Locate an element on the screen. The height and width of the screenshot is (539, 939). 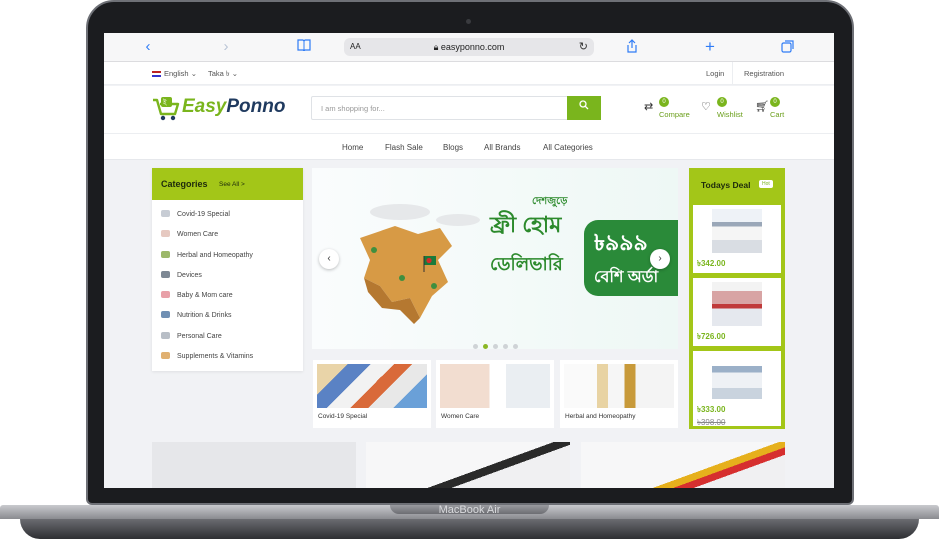
category-tile: Covid-19 Special is located at coordinates (372, 394).